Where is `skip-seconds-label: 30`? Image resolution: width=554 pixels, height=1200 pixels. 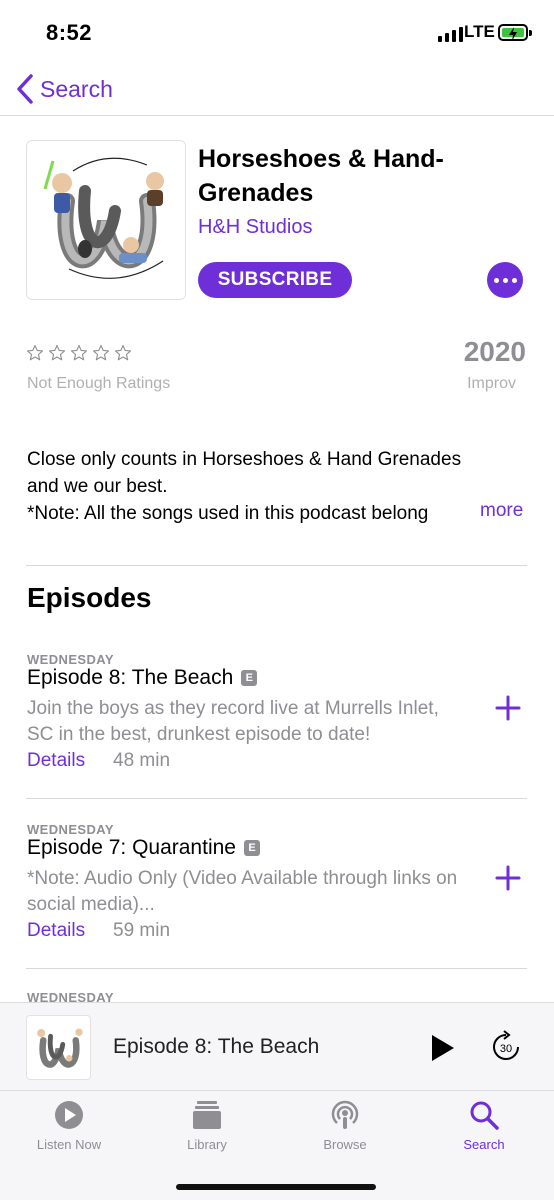
skip-seconds-label: 30 is located at coordinates (506, 1049).